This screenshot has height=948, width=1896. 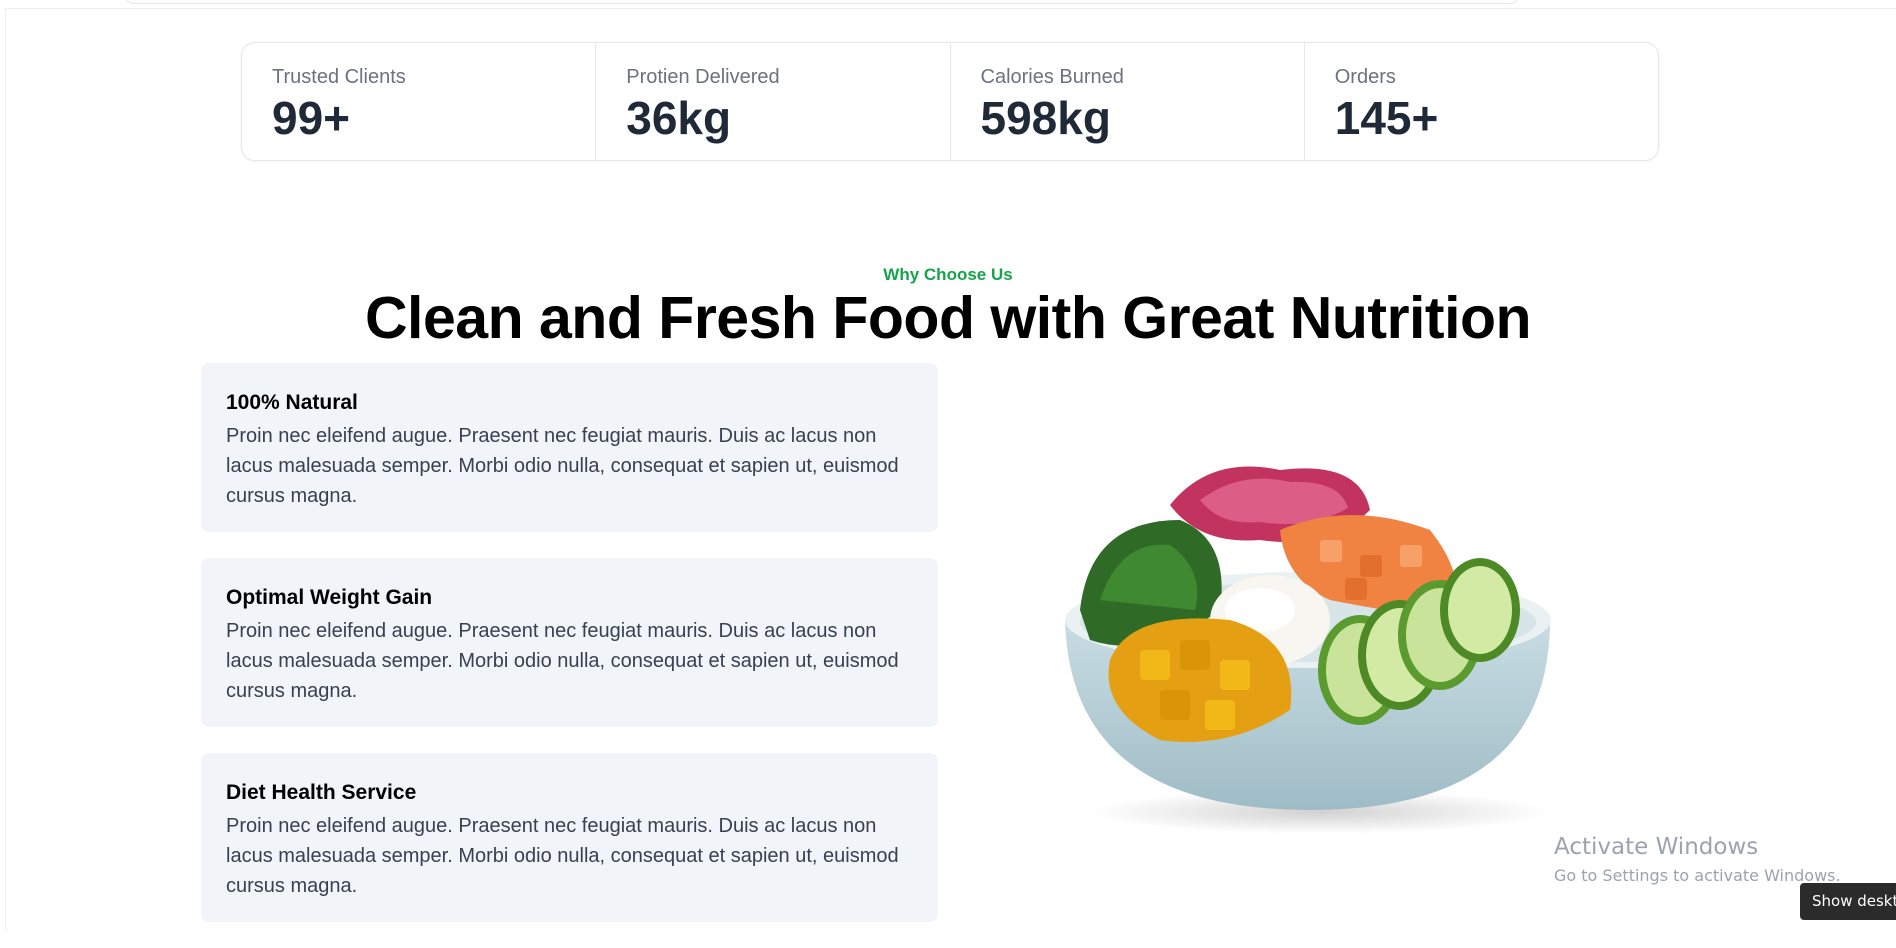 What do you see at coordinates (950, 8) in the screenshot?
I see `page-frame-top` at bounding box center [950, 8].